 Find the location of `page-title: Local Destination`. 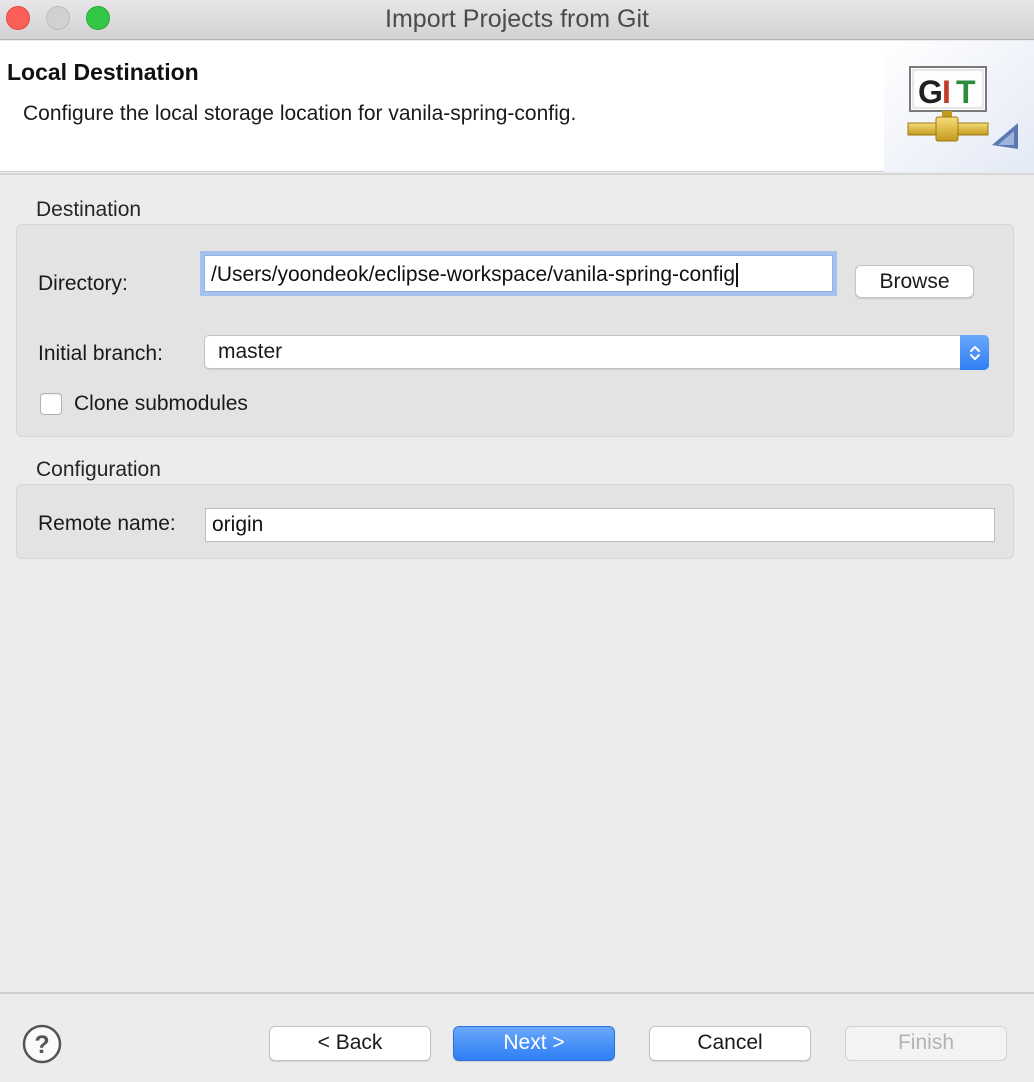

page-title: Local Destination is located at coordinates (103, 72).